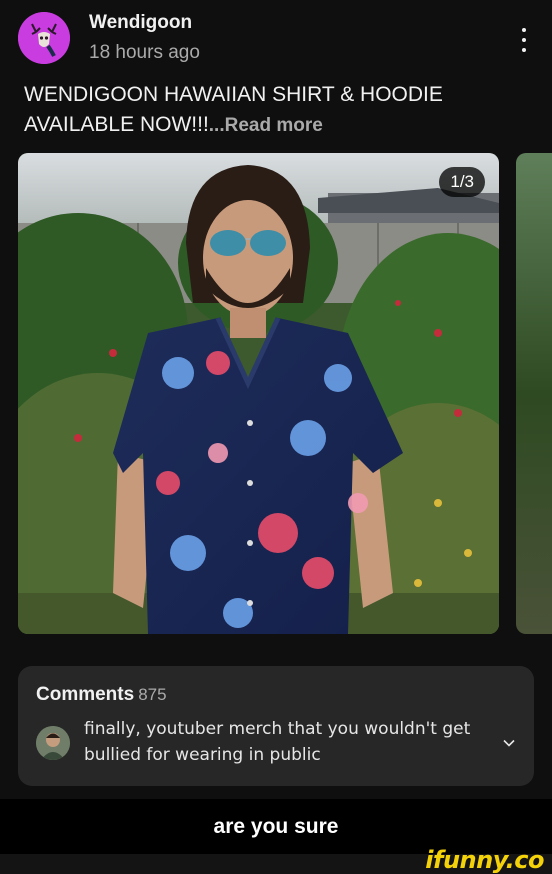 The width and height of the screenshot is (552, 874). What do you see at coordinates (276, 826) in the screenshot?
I see `meme-caption: are you sure` at bounding box center [276, 826].